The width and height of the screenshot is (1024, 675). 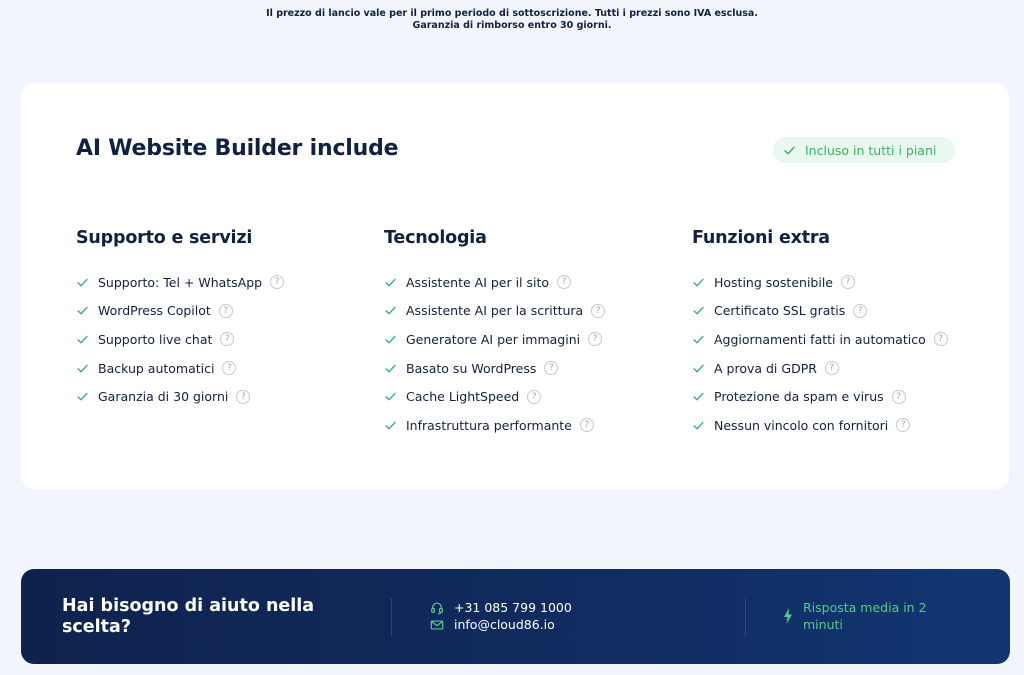 What do you see at coordinates (801, 425) in the screenshot?
I see `feature-label: Nessun vincolo con fornitori` at bounding box center [801, 425].